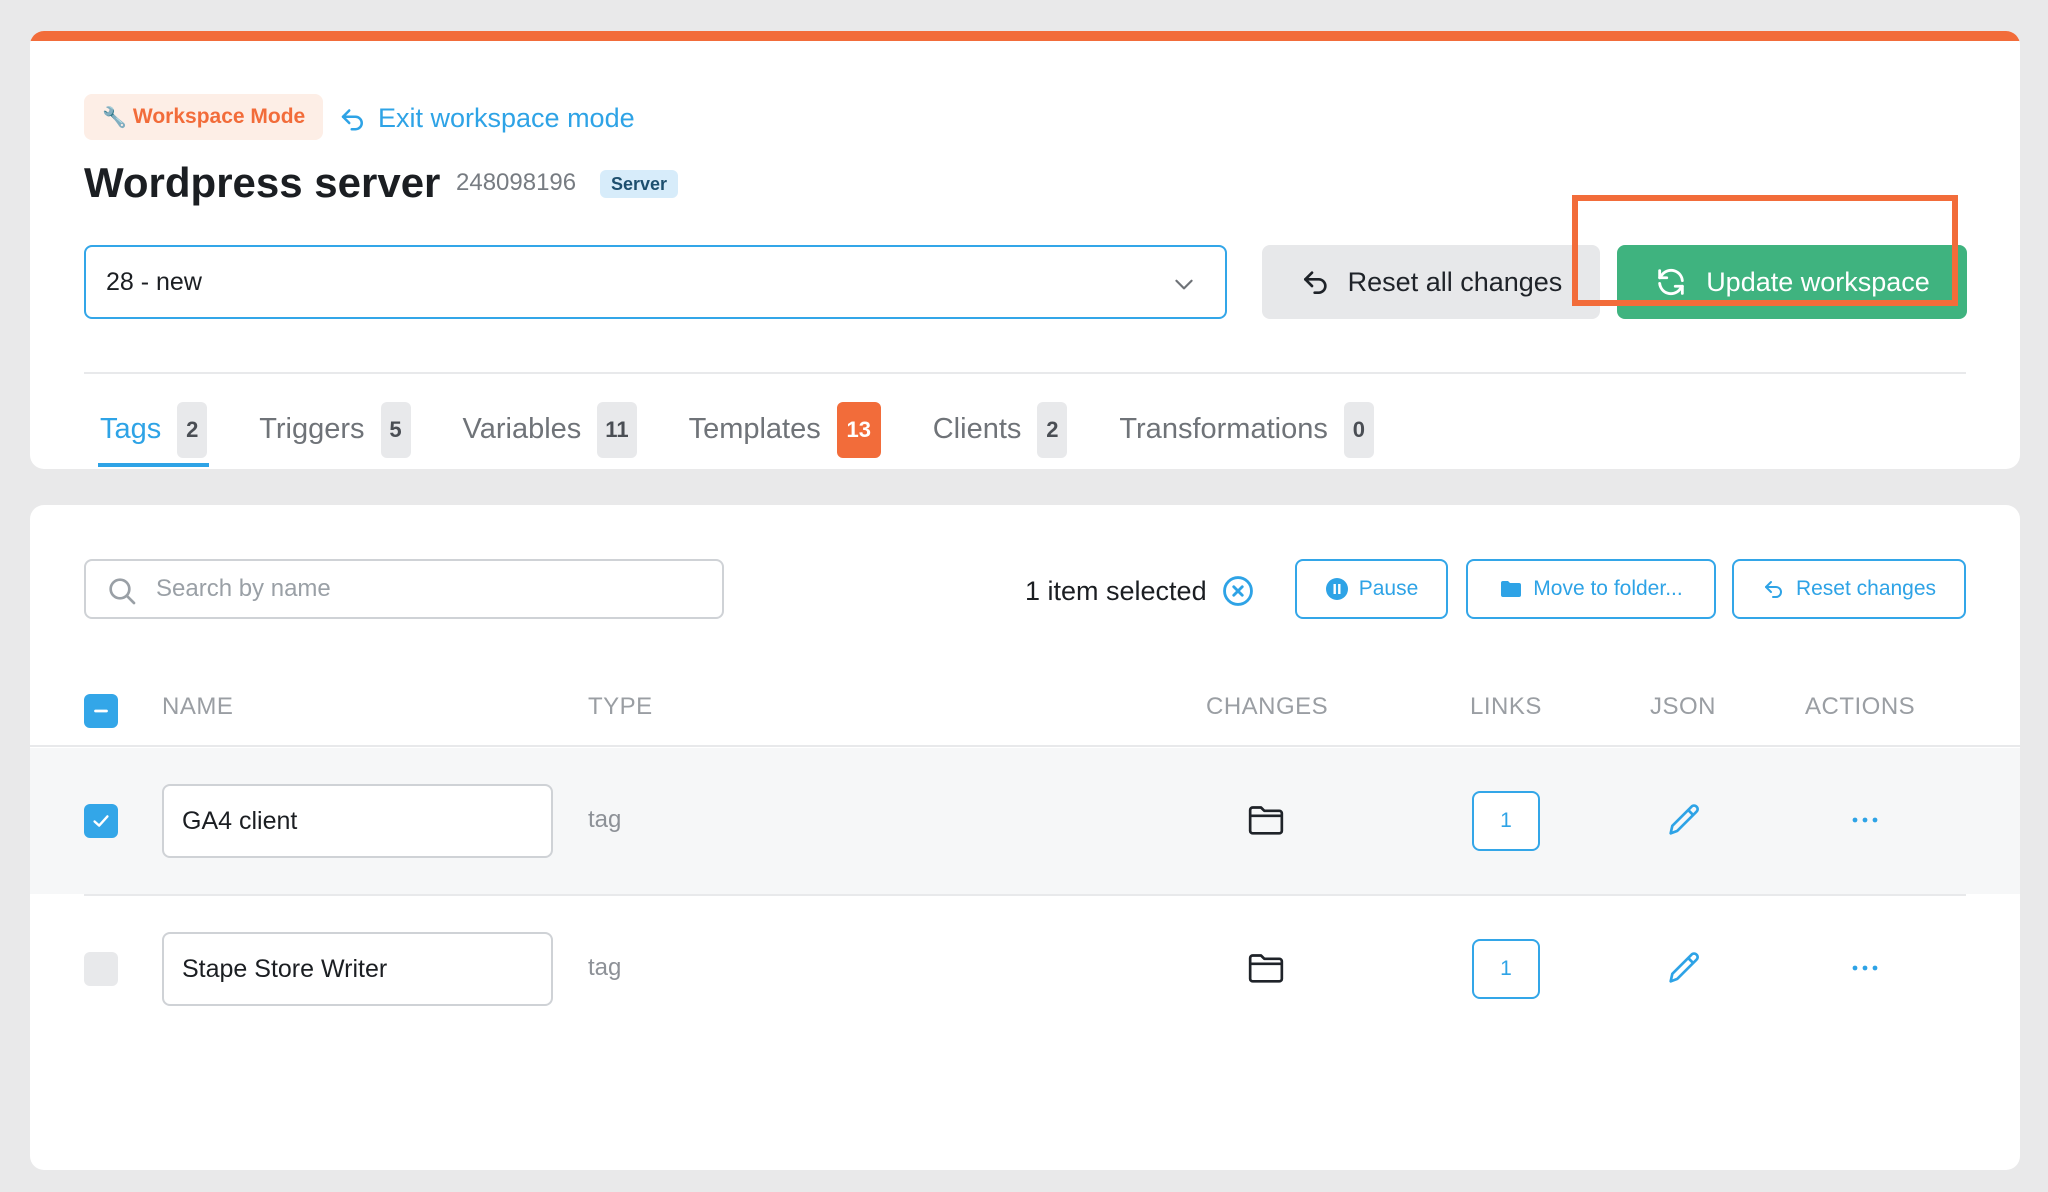 The height and width of the screenshot is (1192, 2048). What do you see at coordinates (154, 281) in the screenshot?
I see `workspace-version-value: 28 - new` at bounding box center [154, 281].